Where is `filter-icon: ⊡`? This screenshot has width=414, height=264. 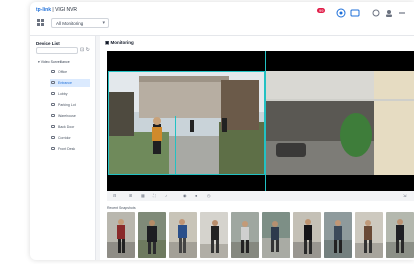 filter-icon: ⊡ is located at coordinates (82, 50).